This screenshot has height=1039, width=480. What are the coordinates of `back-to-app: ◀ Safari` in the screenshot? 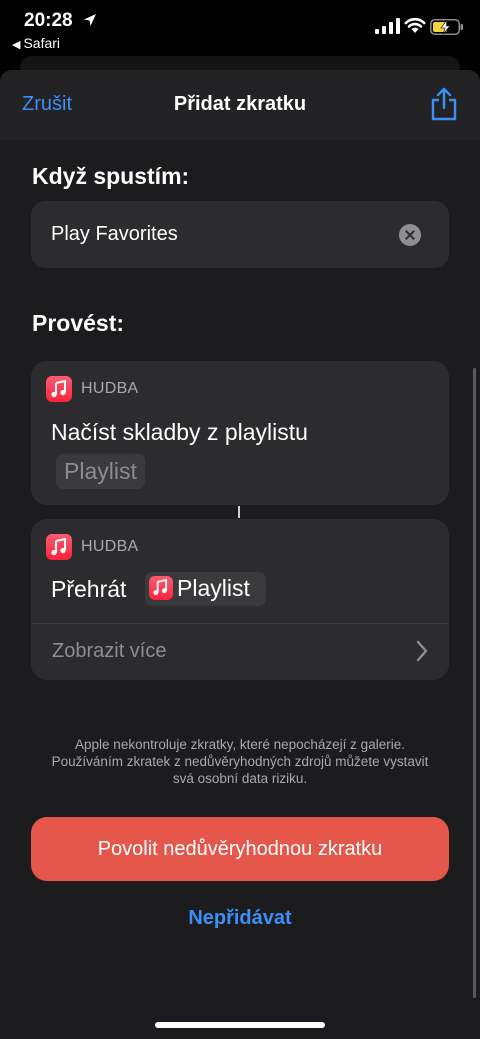 It's located at (36, 43).